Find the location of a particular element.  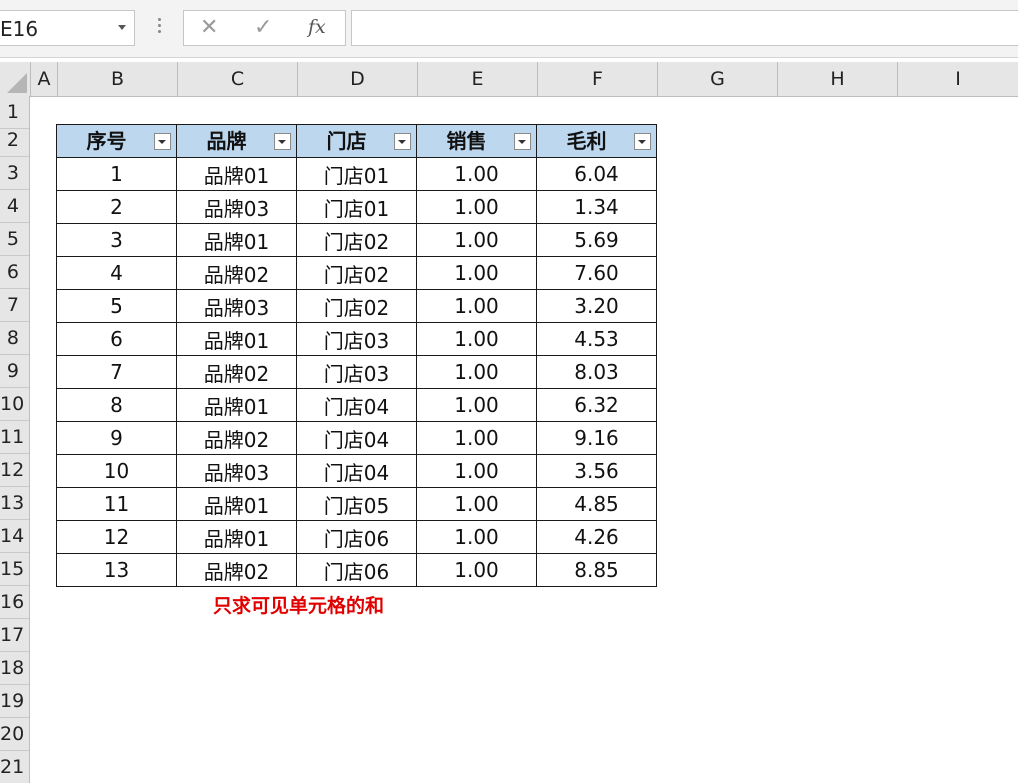

row-header: 8 is located at coordinates (14, 338).